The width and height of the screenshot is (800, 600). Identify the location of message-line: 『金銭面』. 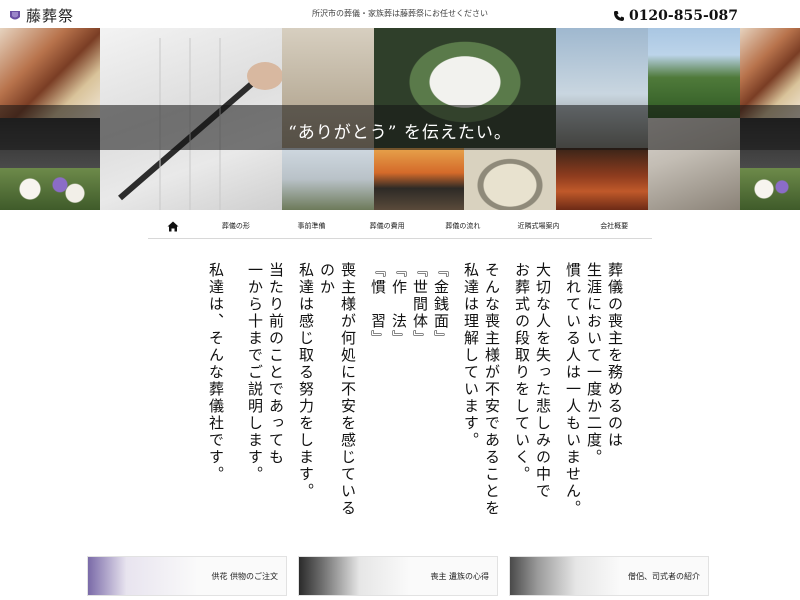
(441, 304).